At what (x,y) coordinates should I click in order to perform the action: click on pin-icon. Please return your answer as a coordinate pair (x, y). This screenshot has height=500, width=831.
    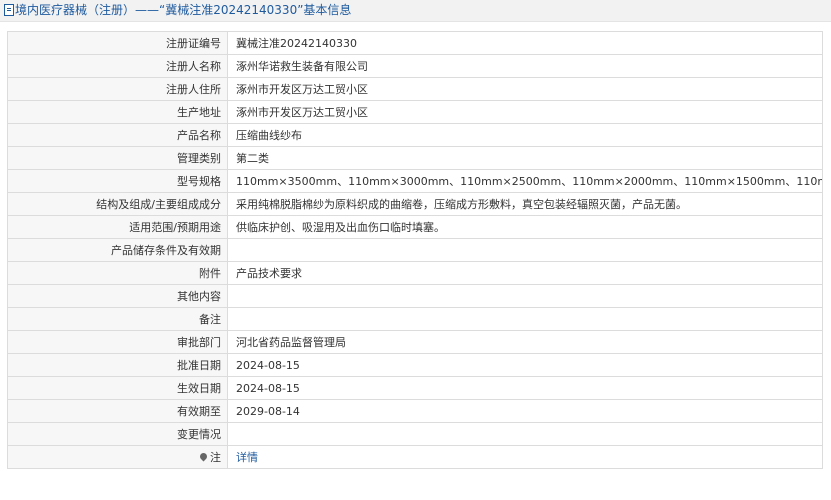
    Looking at the image, I should click on (203, 456).